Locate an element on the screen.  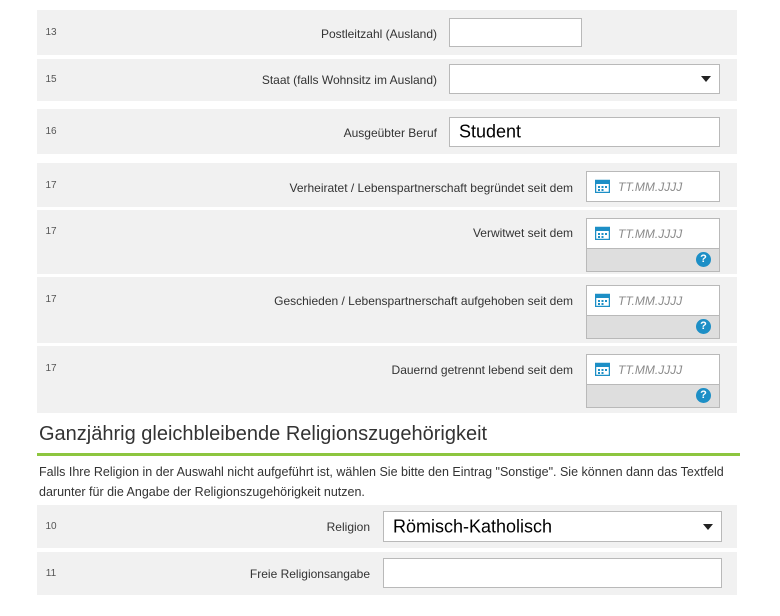
religion-value: Römisch-Katholisch is located at coordinates (473, 526).